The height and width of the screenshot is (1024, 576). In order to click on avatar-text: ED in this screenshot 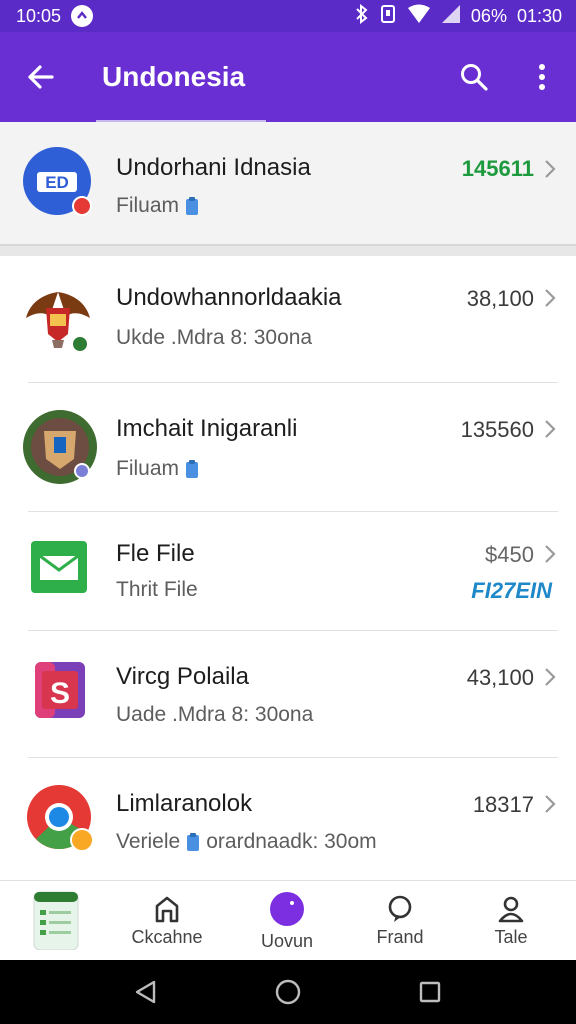, I will do `click(57, 182)`.